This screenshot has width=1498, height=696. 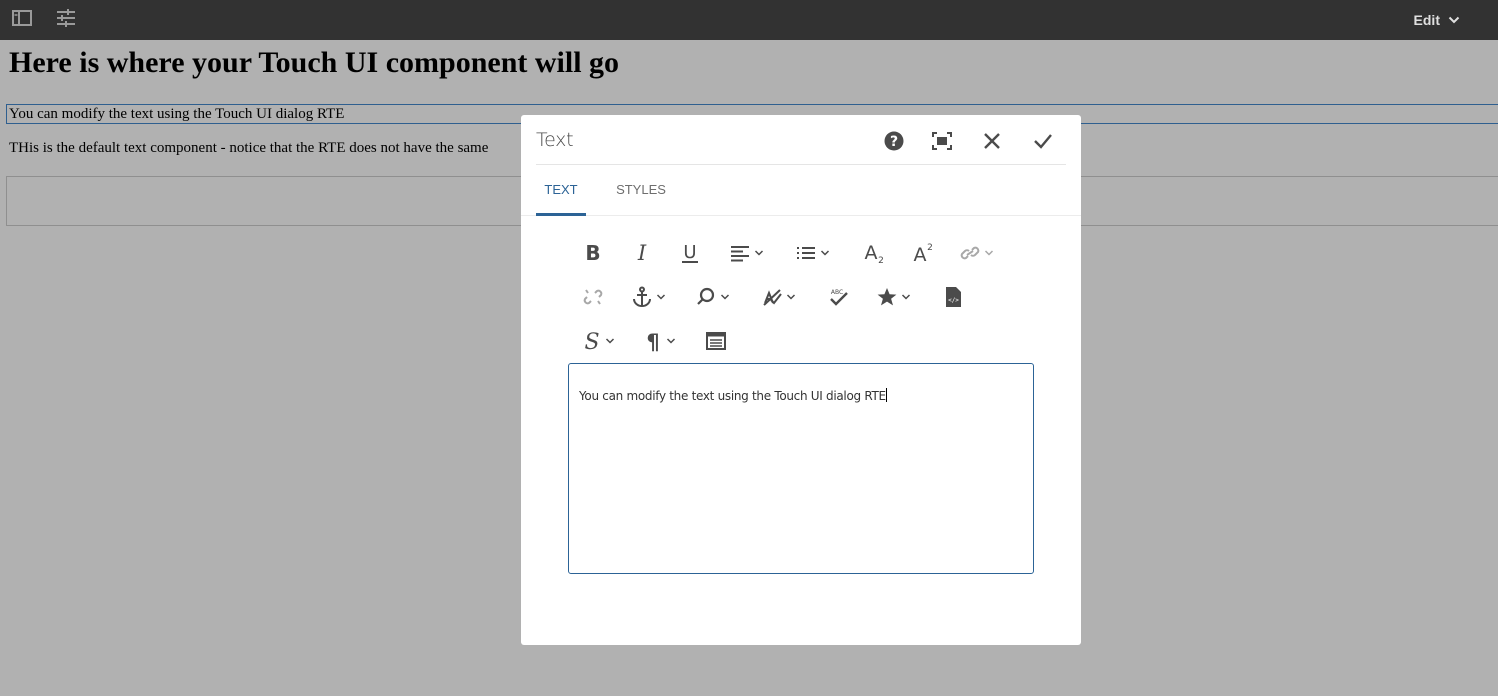 I want to click on styles-dropdown: S, so click(x=598, y=341).